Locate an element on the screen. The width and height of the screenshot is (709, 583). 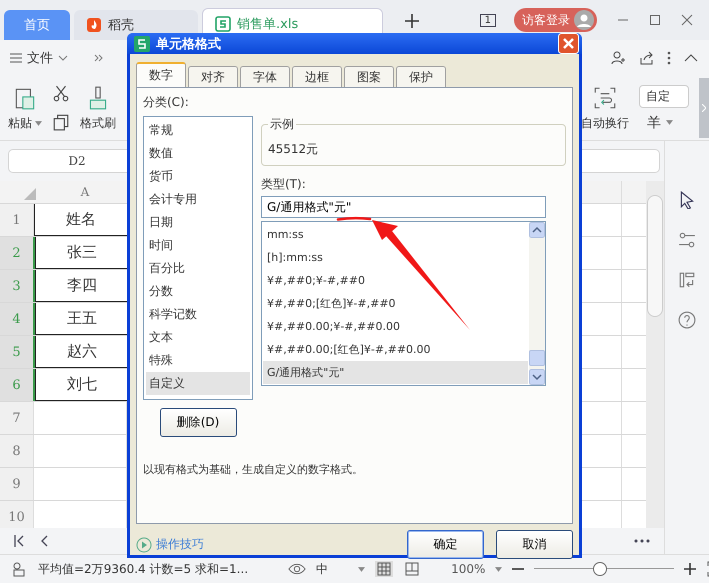
maximize-icon is located at coordinates (655, 20).